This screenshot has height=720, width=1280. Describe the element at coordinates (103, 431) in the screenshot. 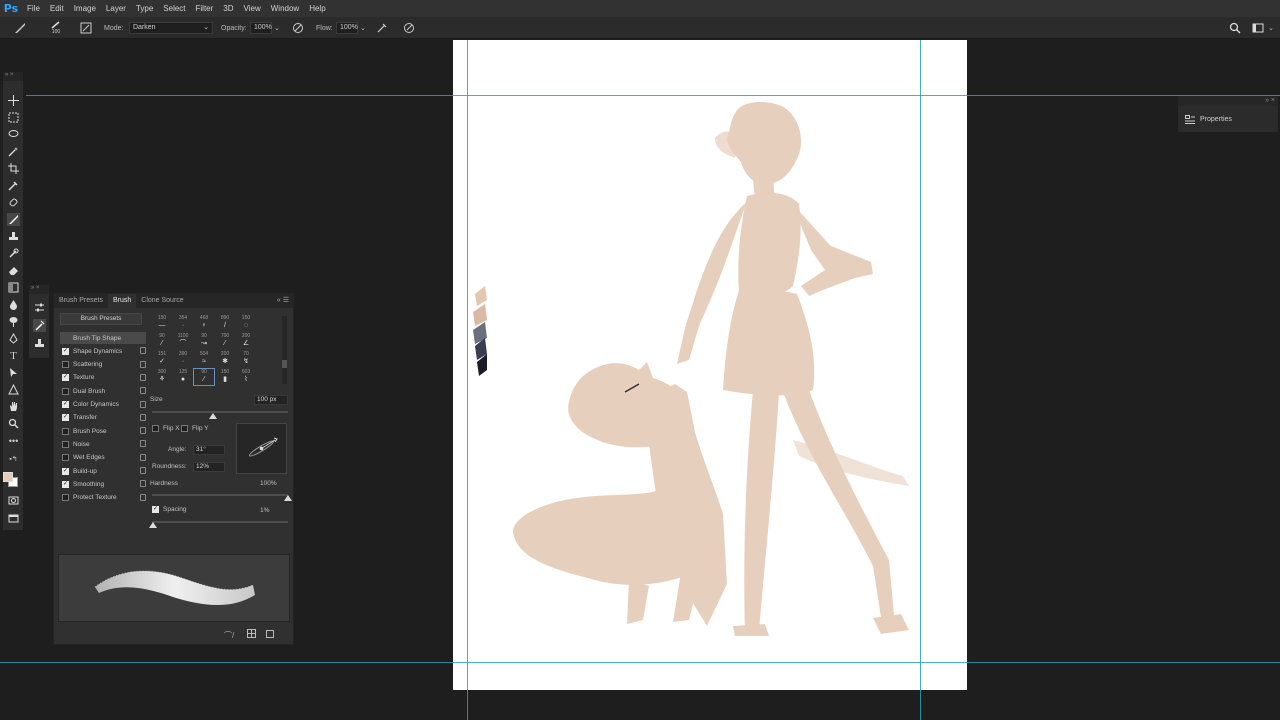

I see `brush-option-brush-pose: Brush Pose` at that location.